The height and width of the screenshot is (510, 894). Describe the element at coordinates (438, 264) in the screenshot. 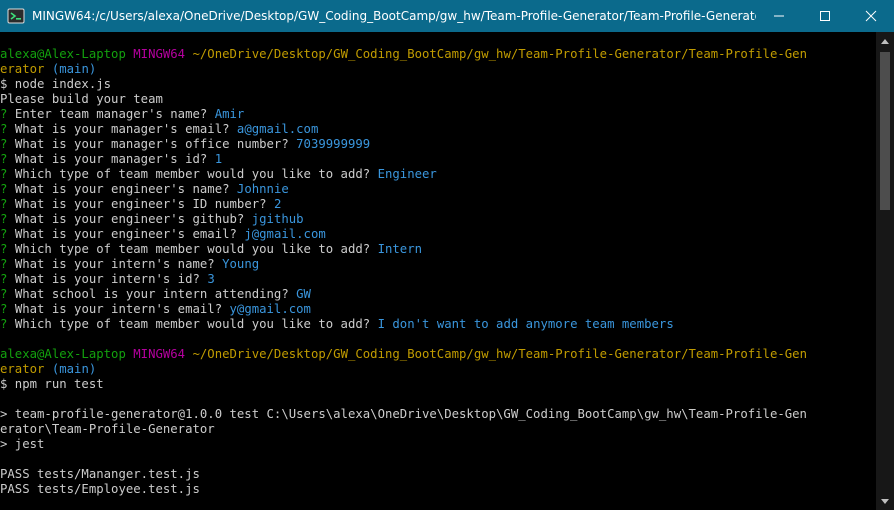

I see `qa-line: ? What is your intern's name? Young` at that location.